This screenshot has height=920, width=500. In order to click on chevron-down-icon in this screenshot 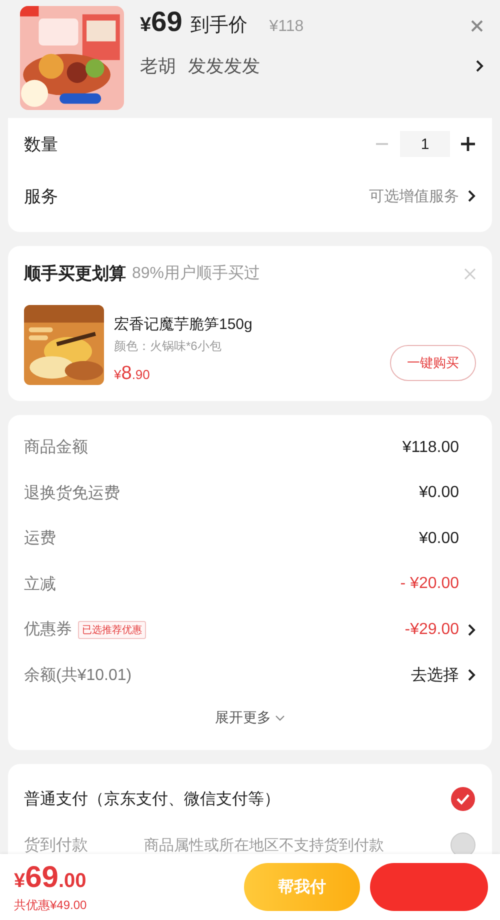, I will do `click(280, 718)`.